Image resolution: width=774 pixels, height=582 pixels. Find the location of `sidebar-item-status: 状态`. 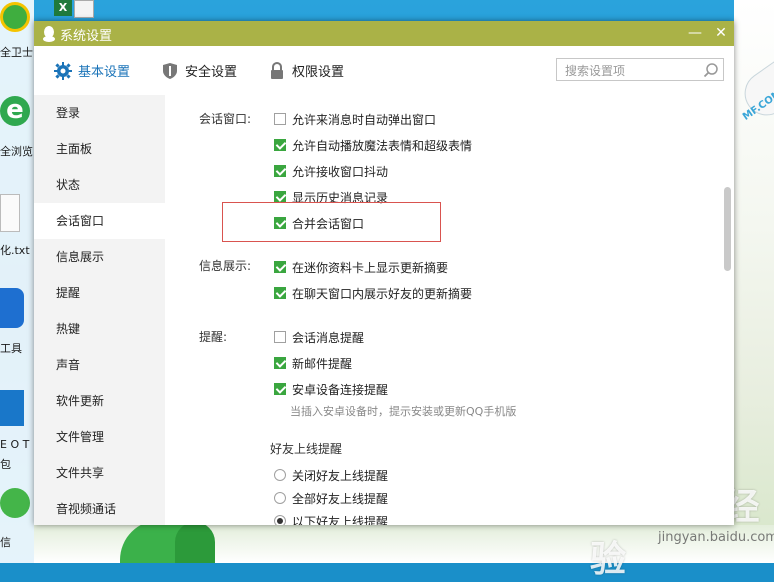

sidebar-item-status: 状态 is located at coordinates (99, 185).